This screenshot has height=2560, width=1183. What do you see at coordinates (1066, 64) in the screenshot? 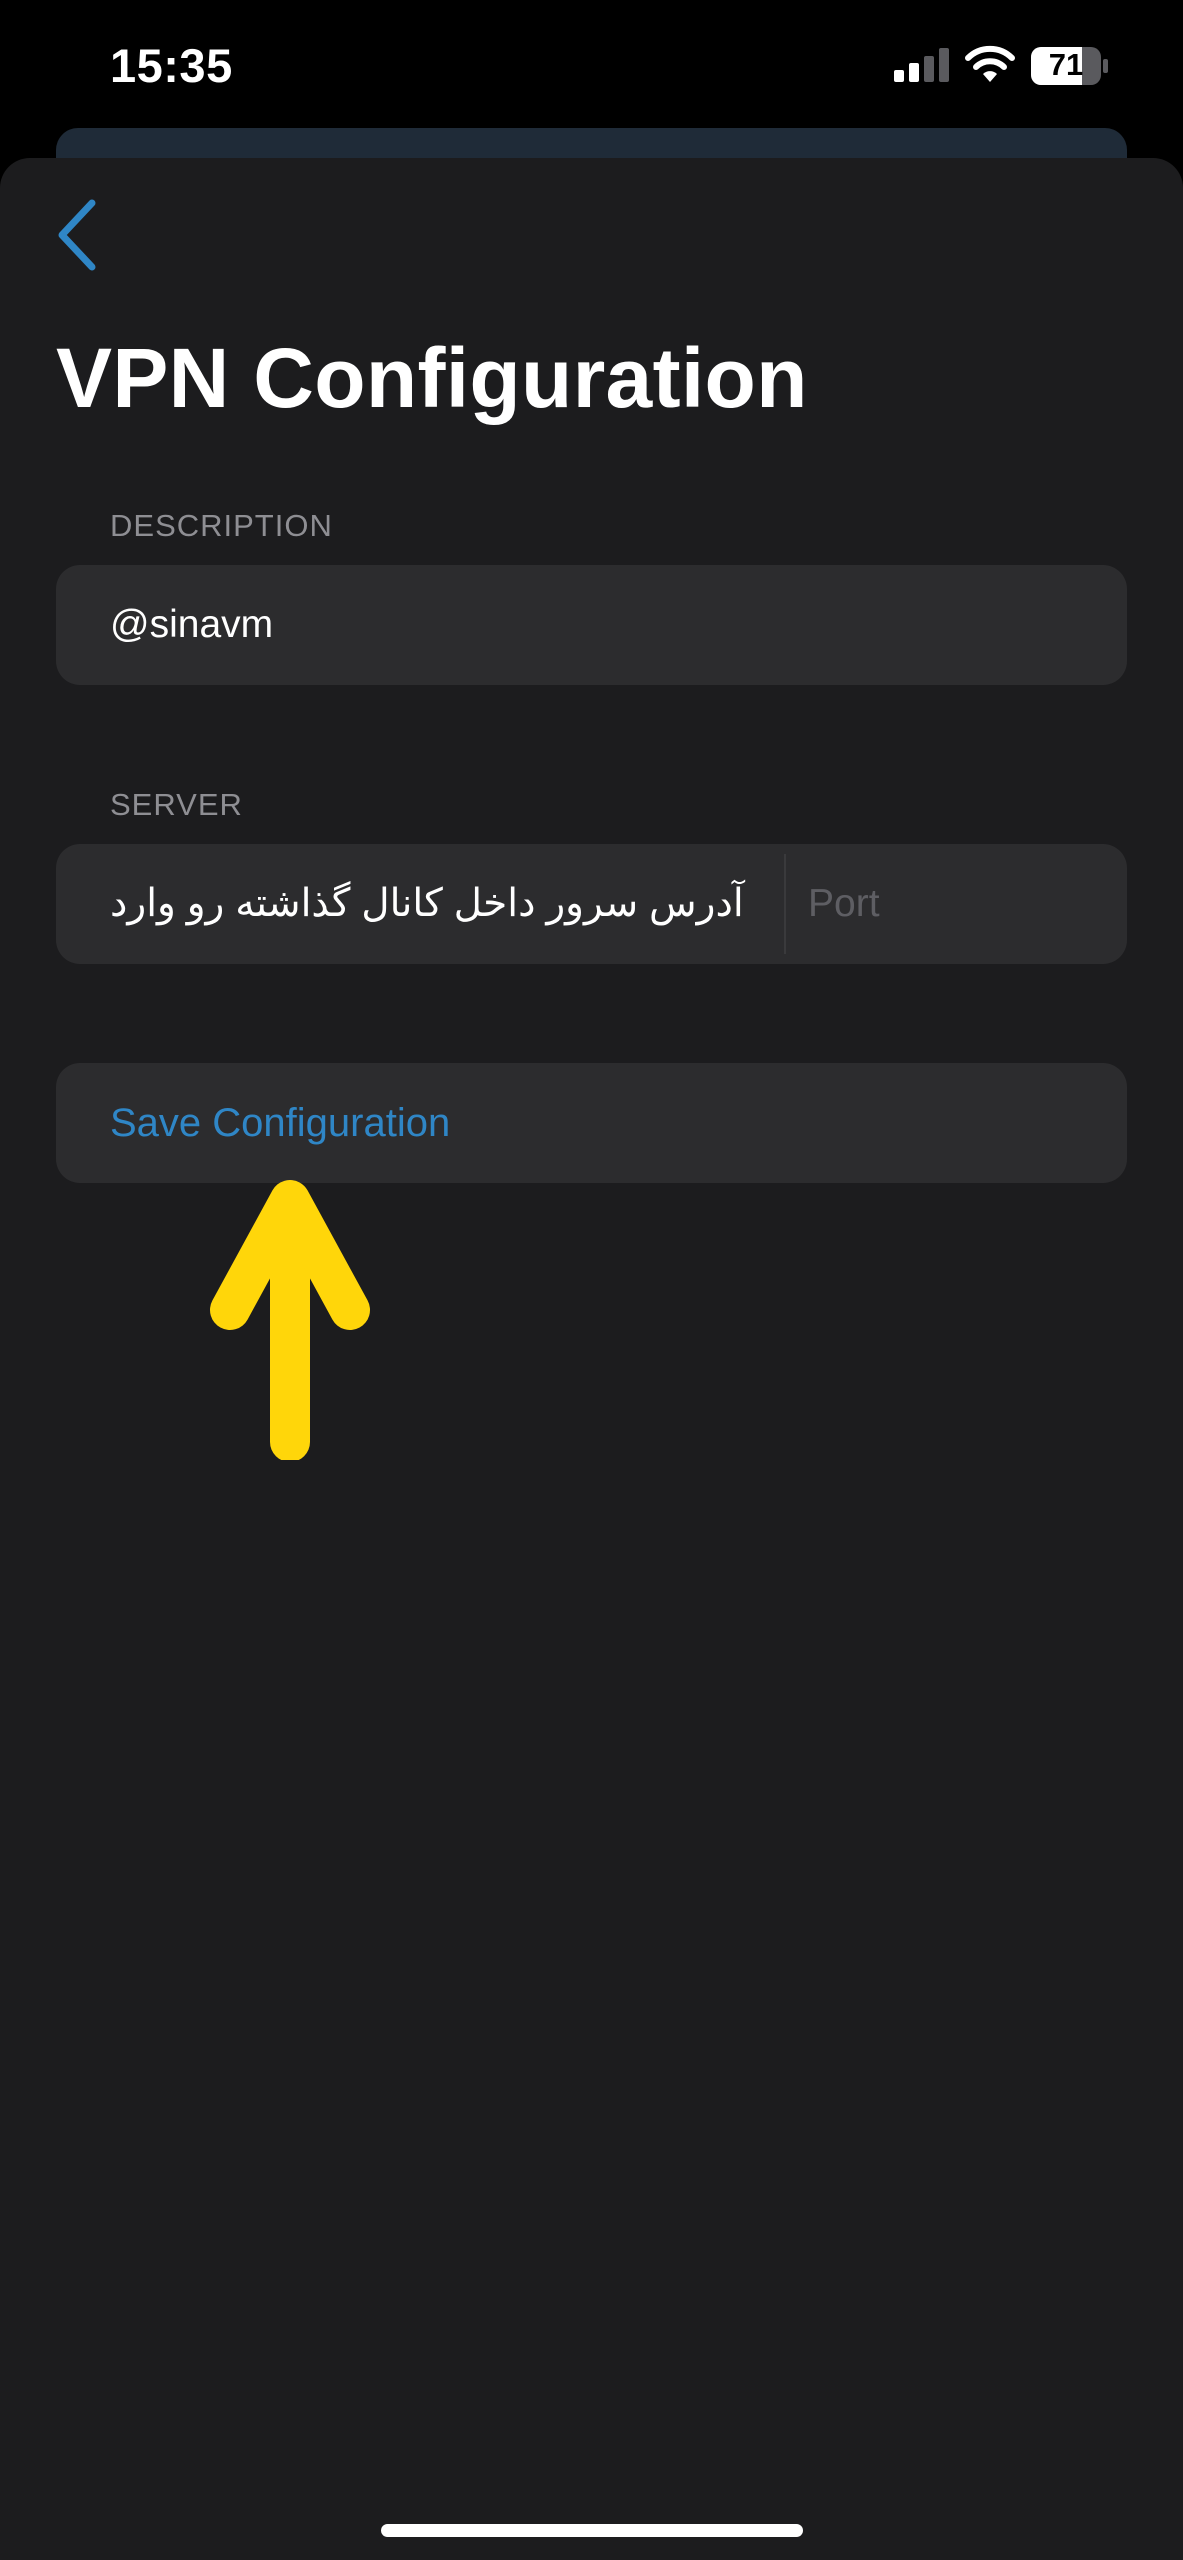
I see `battery-level: 71` at bounding box center [1066, 64].